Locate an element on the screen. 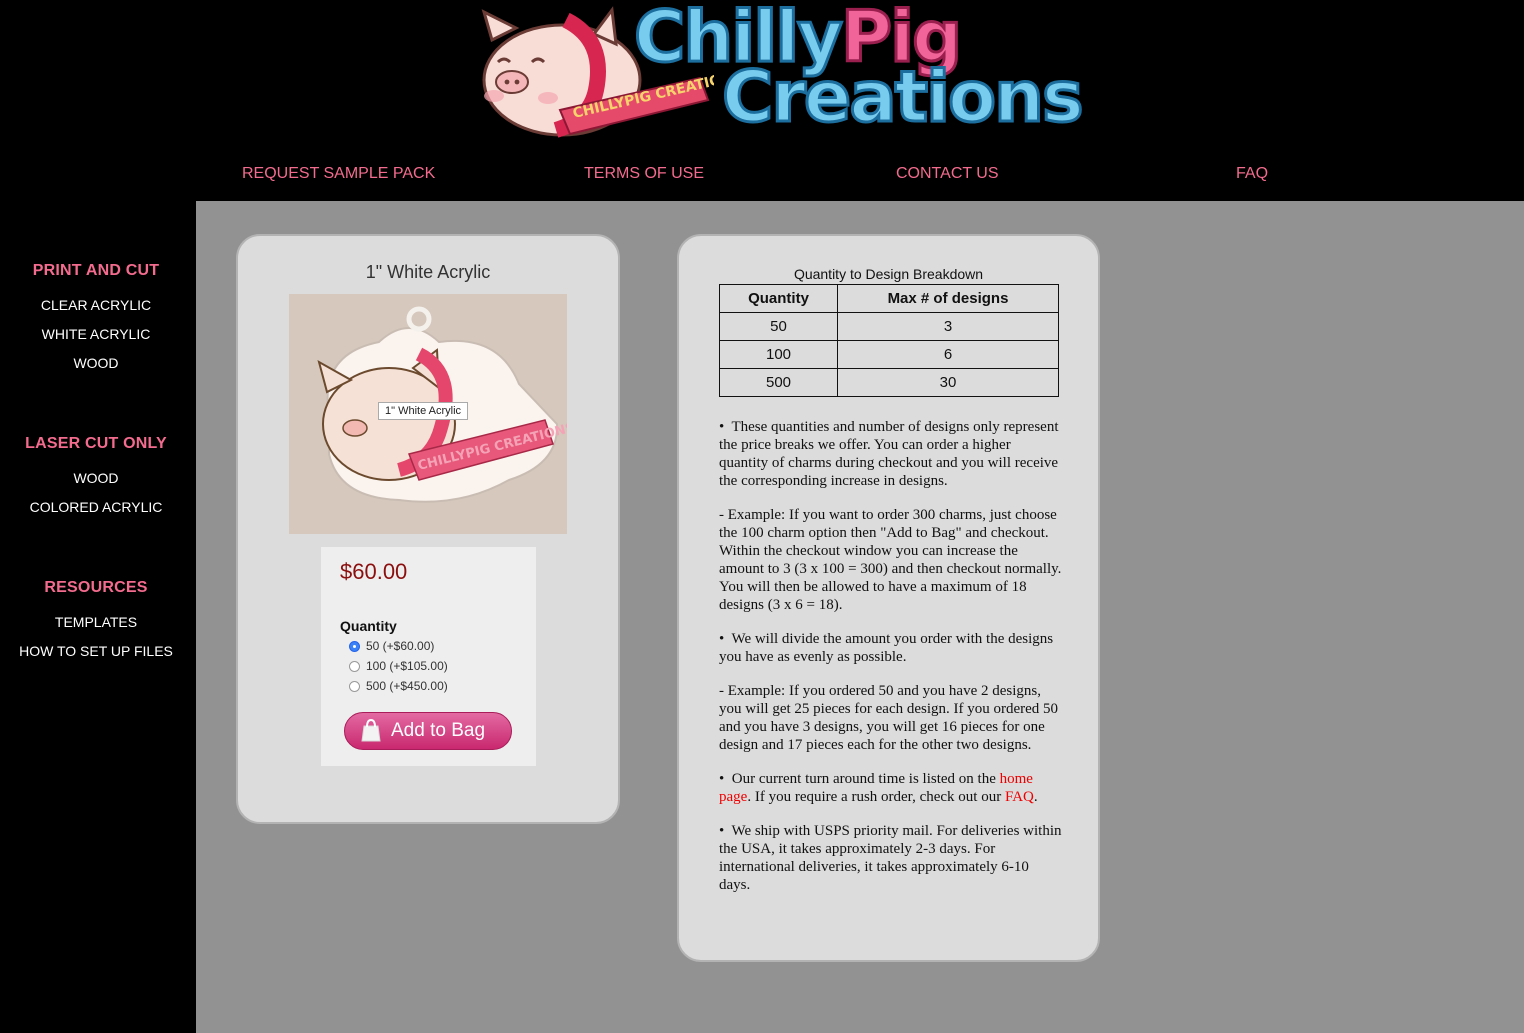 The height and width of the screenshot is (1033, 1524). table-row: 50 3 is located at coordinates (889, 326).